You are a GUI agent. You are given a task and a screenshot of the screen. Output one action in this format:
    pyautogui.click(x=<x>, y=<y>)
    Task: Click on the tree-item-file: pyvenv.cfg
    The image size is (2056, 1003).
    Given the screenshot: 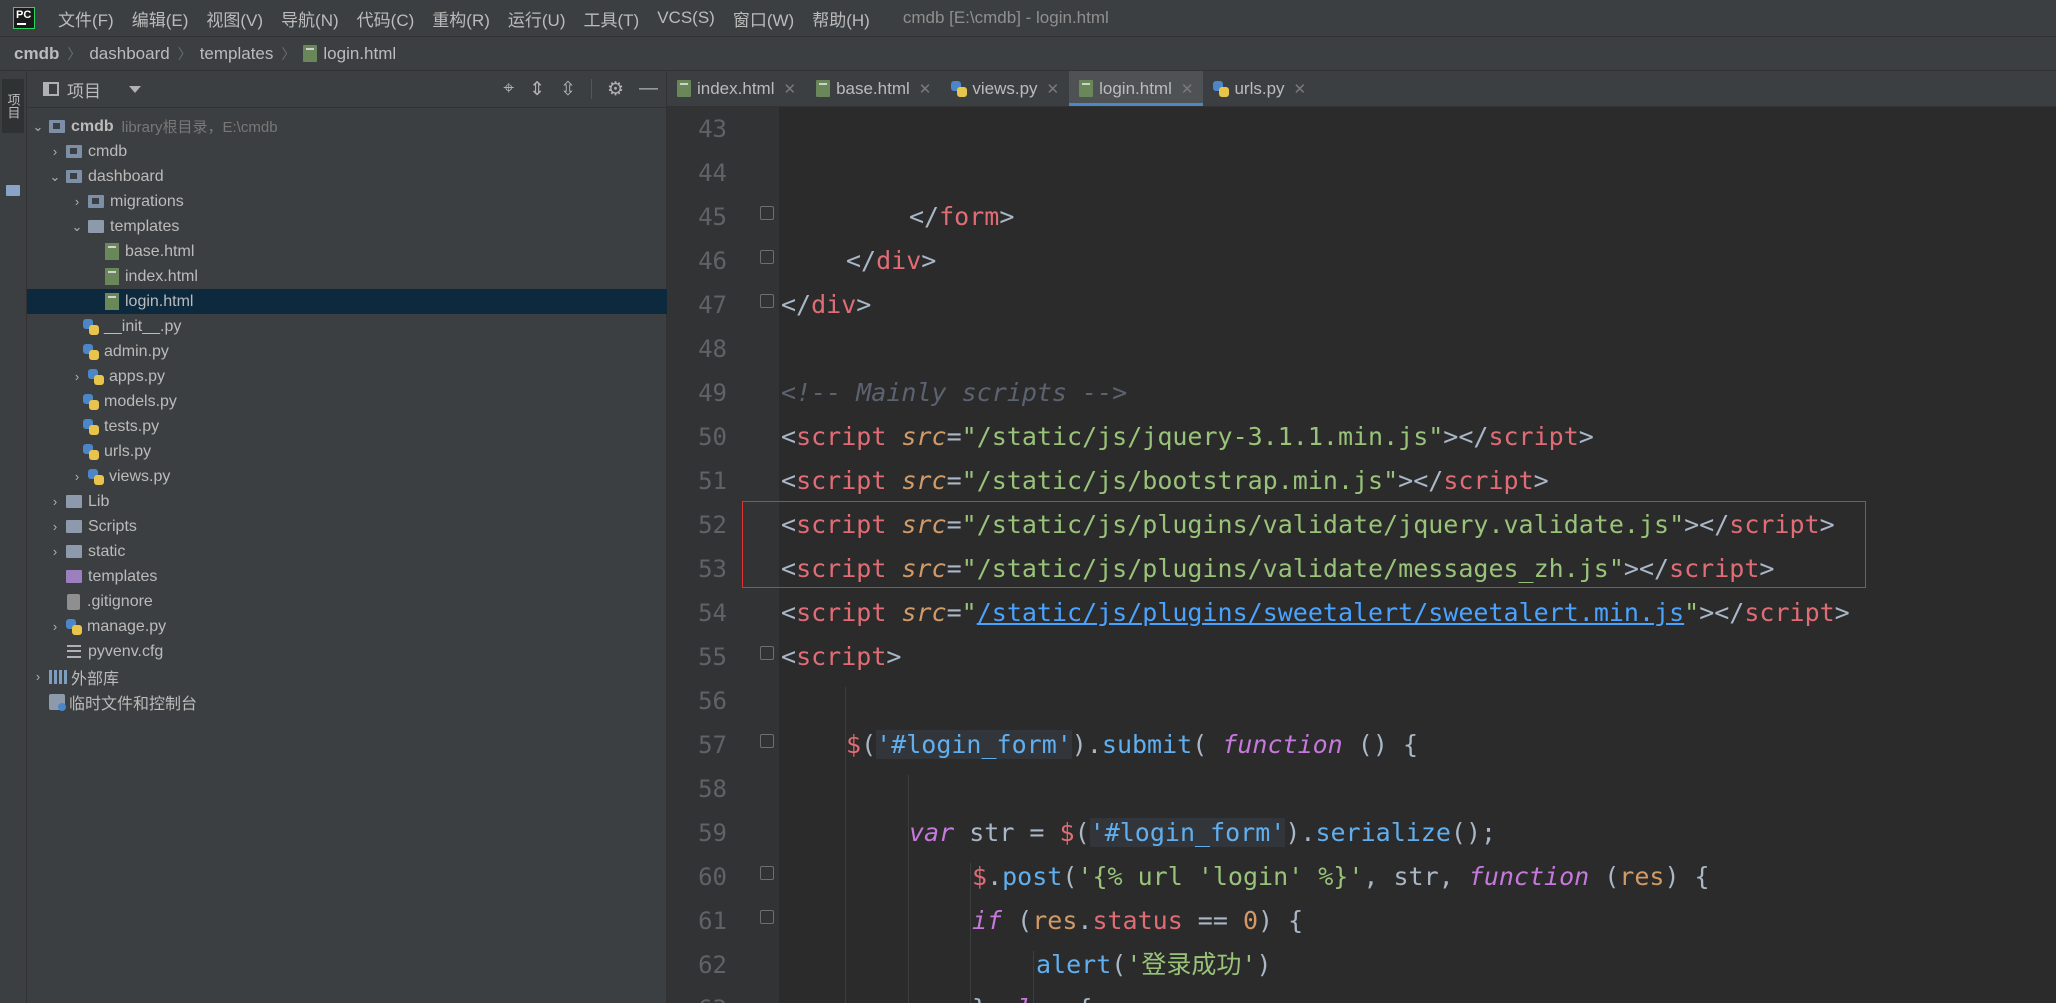 What is the action you would take?
    pyautogui.click(x=364, y=651)
    